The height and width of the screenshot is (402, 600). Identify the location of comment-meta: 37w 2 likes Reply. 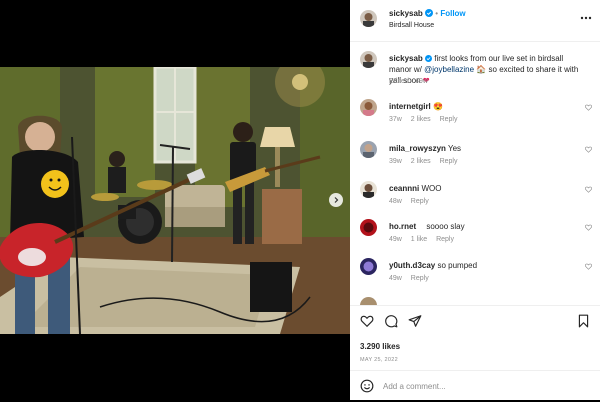
(427, 119).